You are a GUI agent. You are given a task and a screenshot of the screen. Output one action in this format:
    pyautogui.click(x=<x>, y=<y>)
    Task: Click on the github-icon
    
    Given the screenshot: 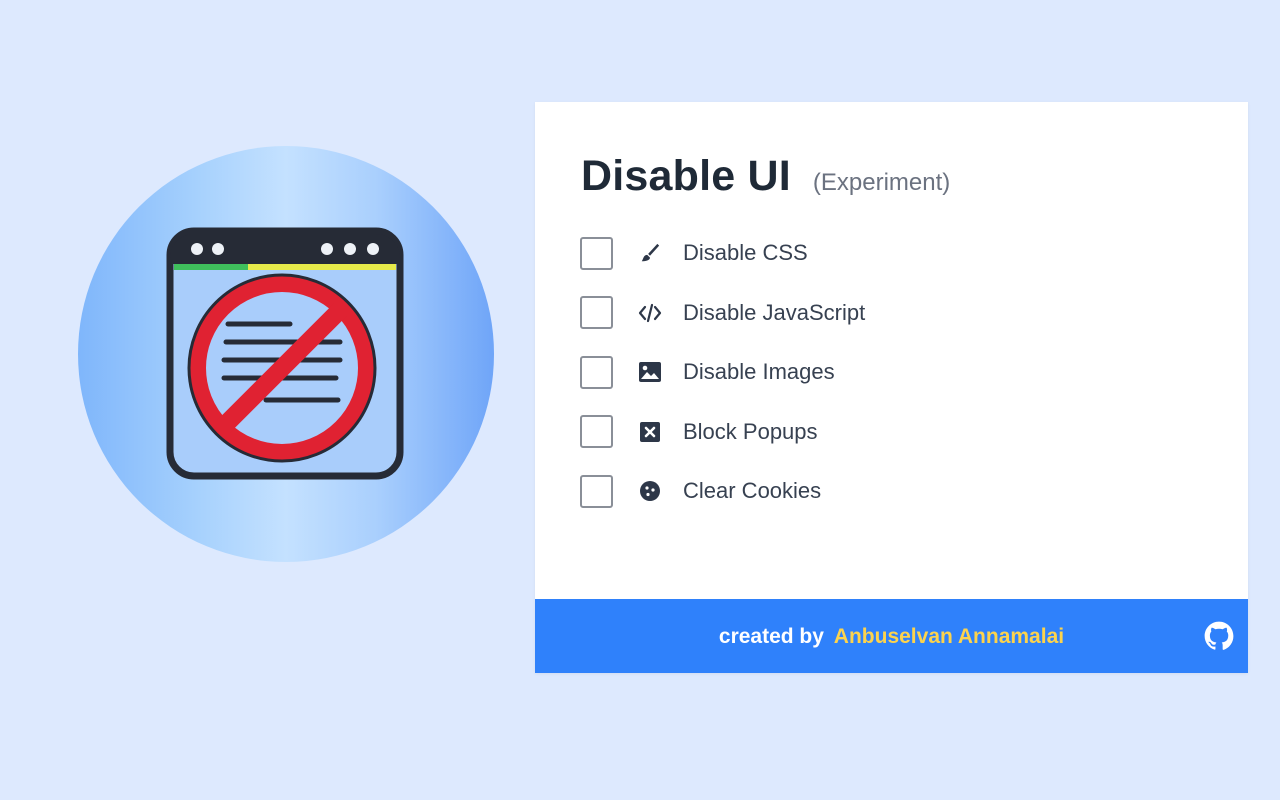 What is the action you would take?
    pyautogui.click(x=1219, y=636)
    